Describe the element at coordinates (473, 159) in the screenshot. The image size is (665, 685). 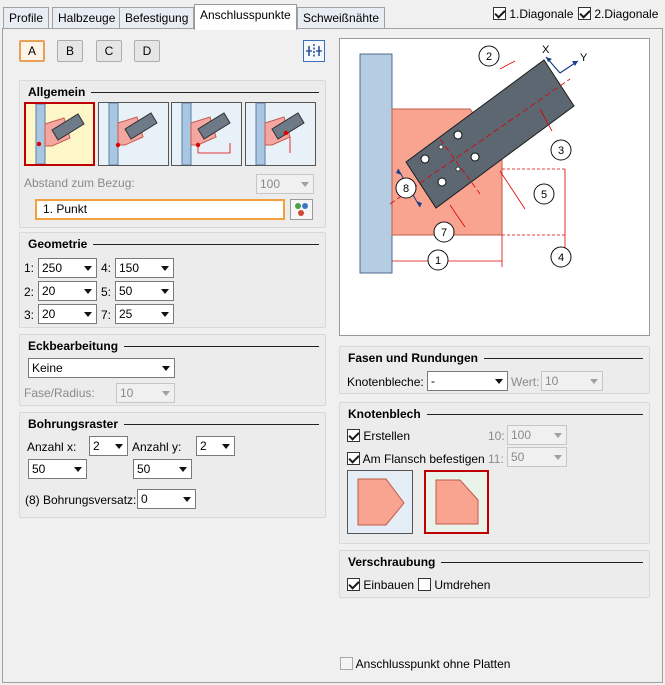
I see `connection-diagram: X Y 1 2 3 4 5 7 8` at that location.